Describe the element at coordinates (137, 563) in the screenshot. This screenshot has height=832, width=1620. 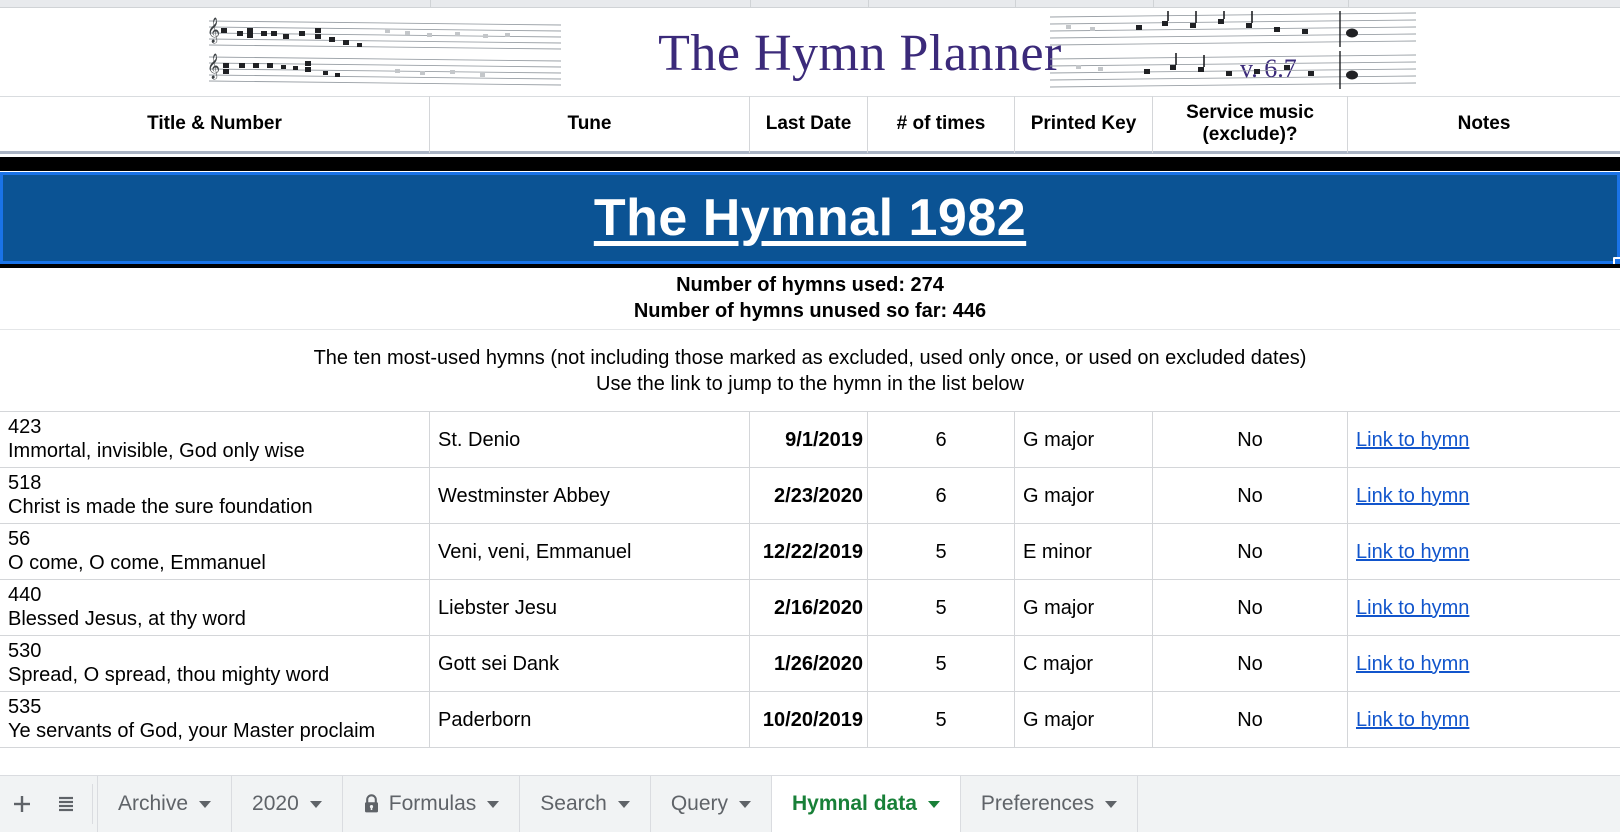
I see `hymn-title: O come, O come, Emmanuel` at that location.